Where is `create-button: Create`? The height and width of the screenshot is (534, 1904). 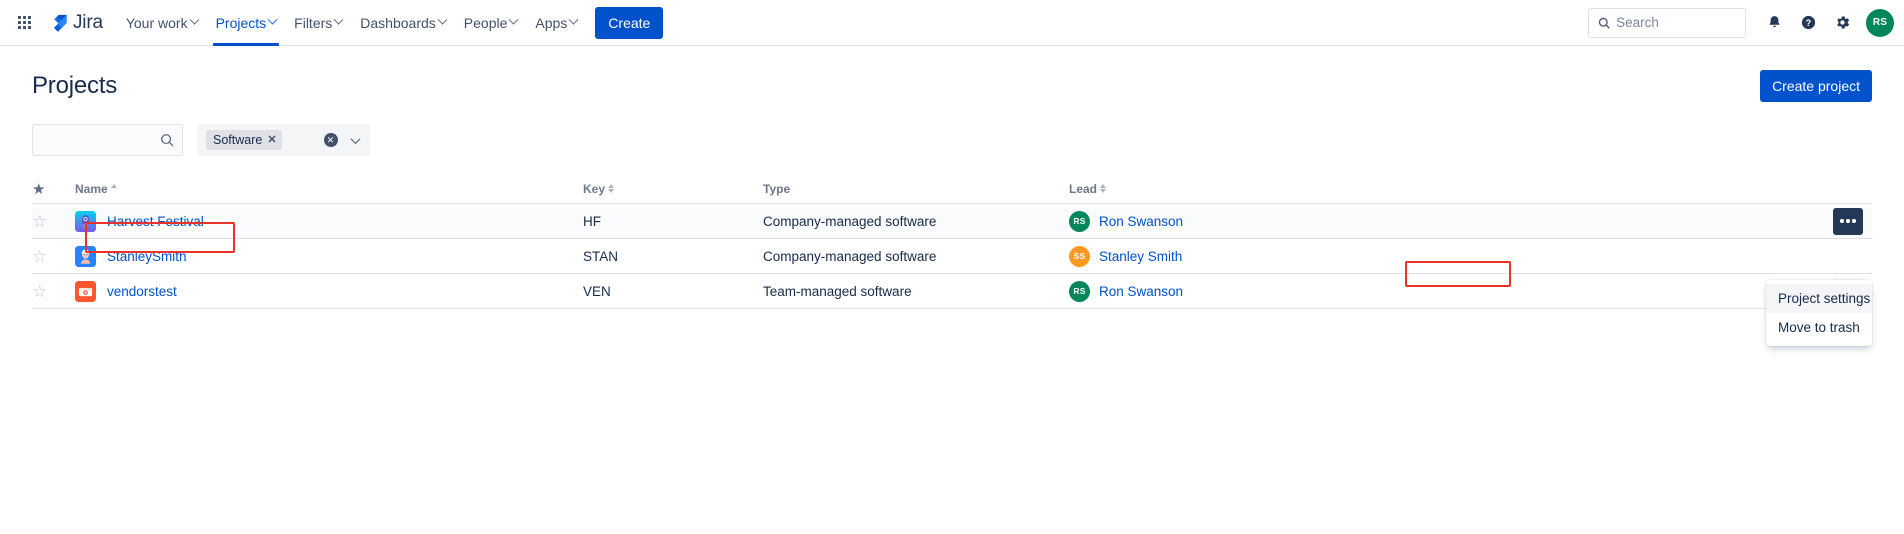 create-button: Create is located at coordinates (629, 22).